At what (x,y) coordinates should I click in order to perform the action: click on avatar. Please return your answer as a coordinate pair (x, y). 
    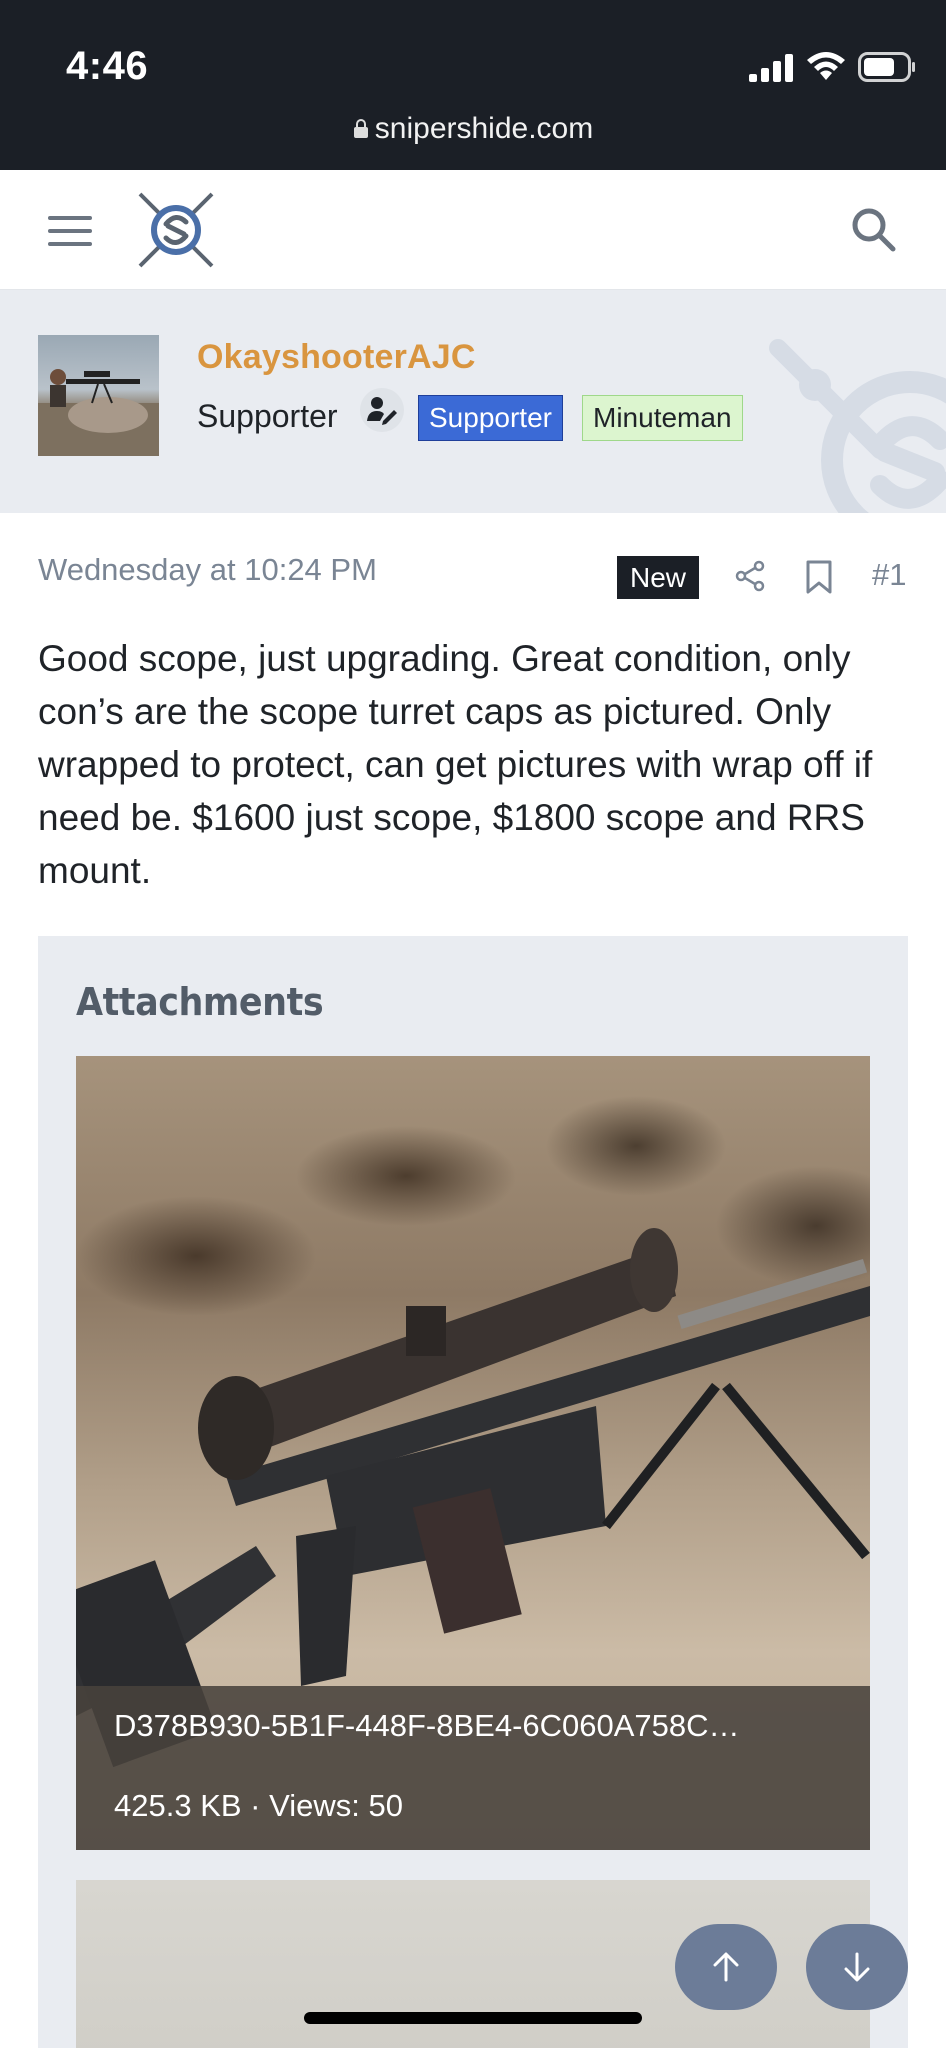
    Looking at the image, I should click on (98, 395).